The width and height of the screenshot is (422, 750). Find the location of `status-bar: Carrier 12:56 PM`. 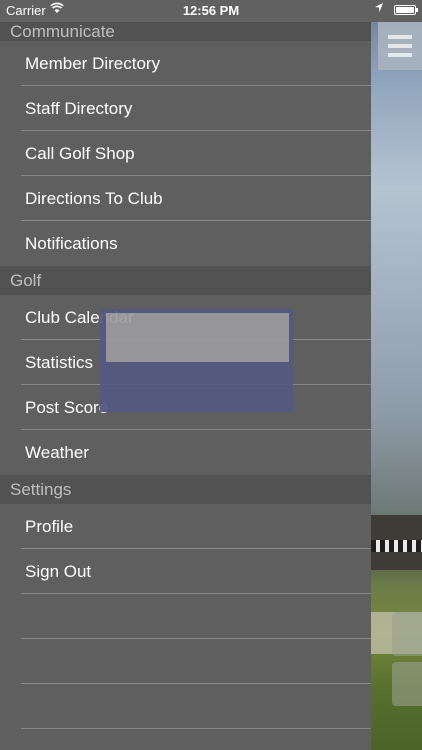

status-bar: Carrier 12:56 PM is located at coordinates (211, 11).